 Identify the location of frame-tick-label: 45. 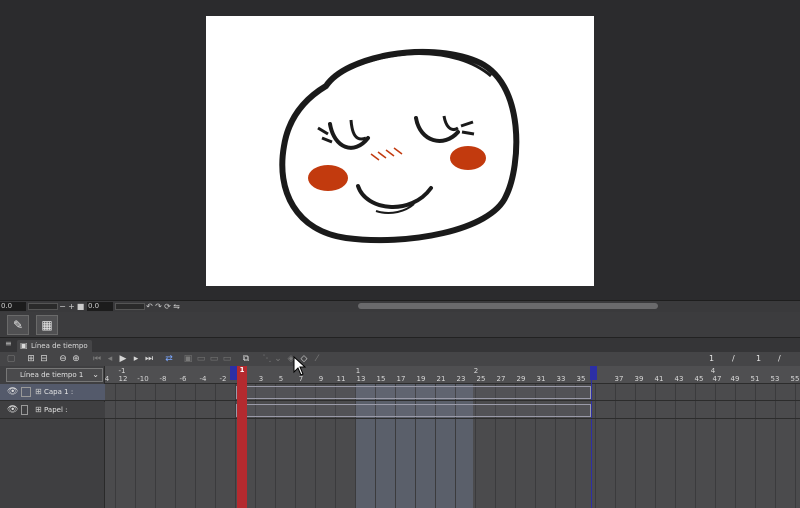
(699, 379).